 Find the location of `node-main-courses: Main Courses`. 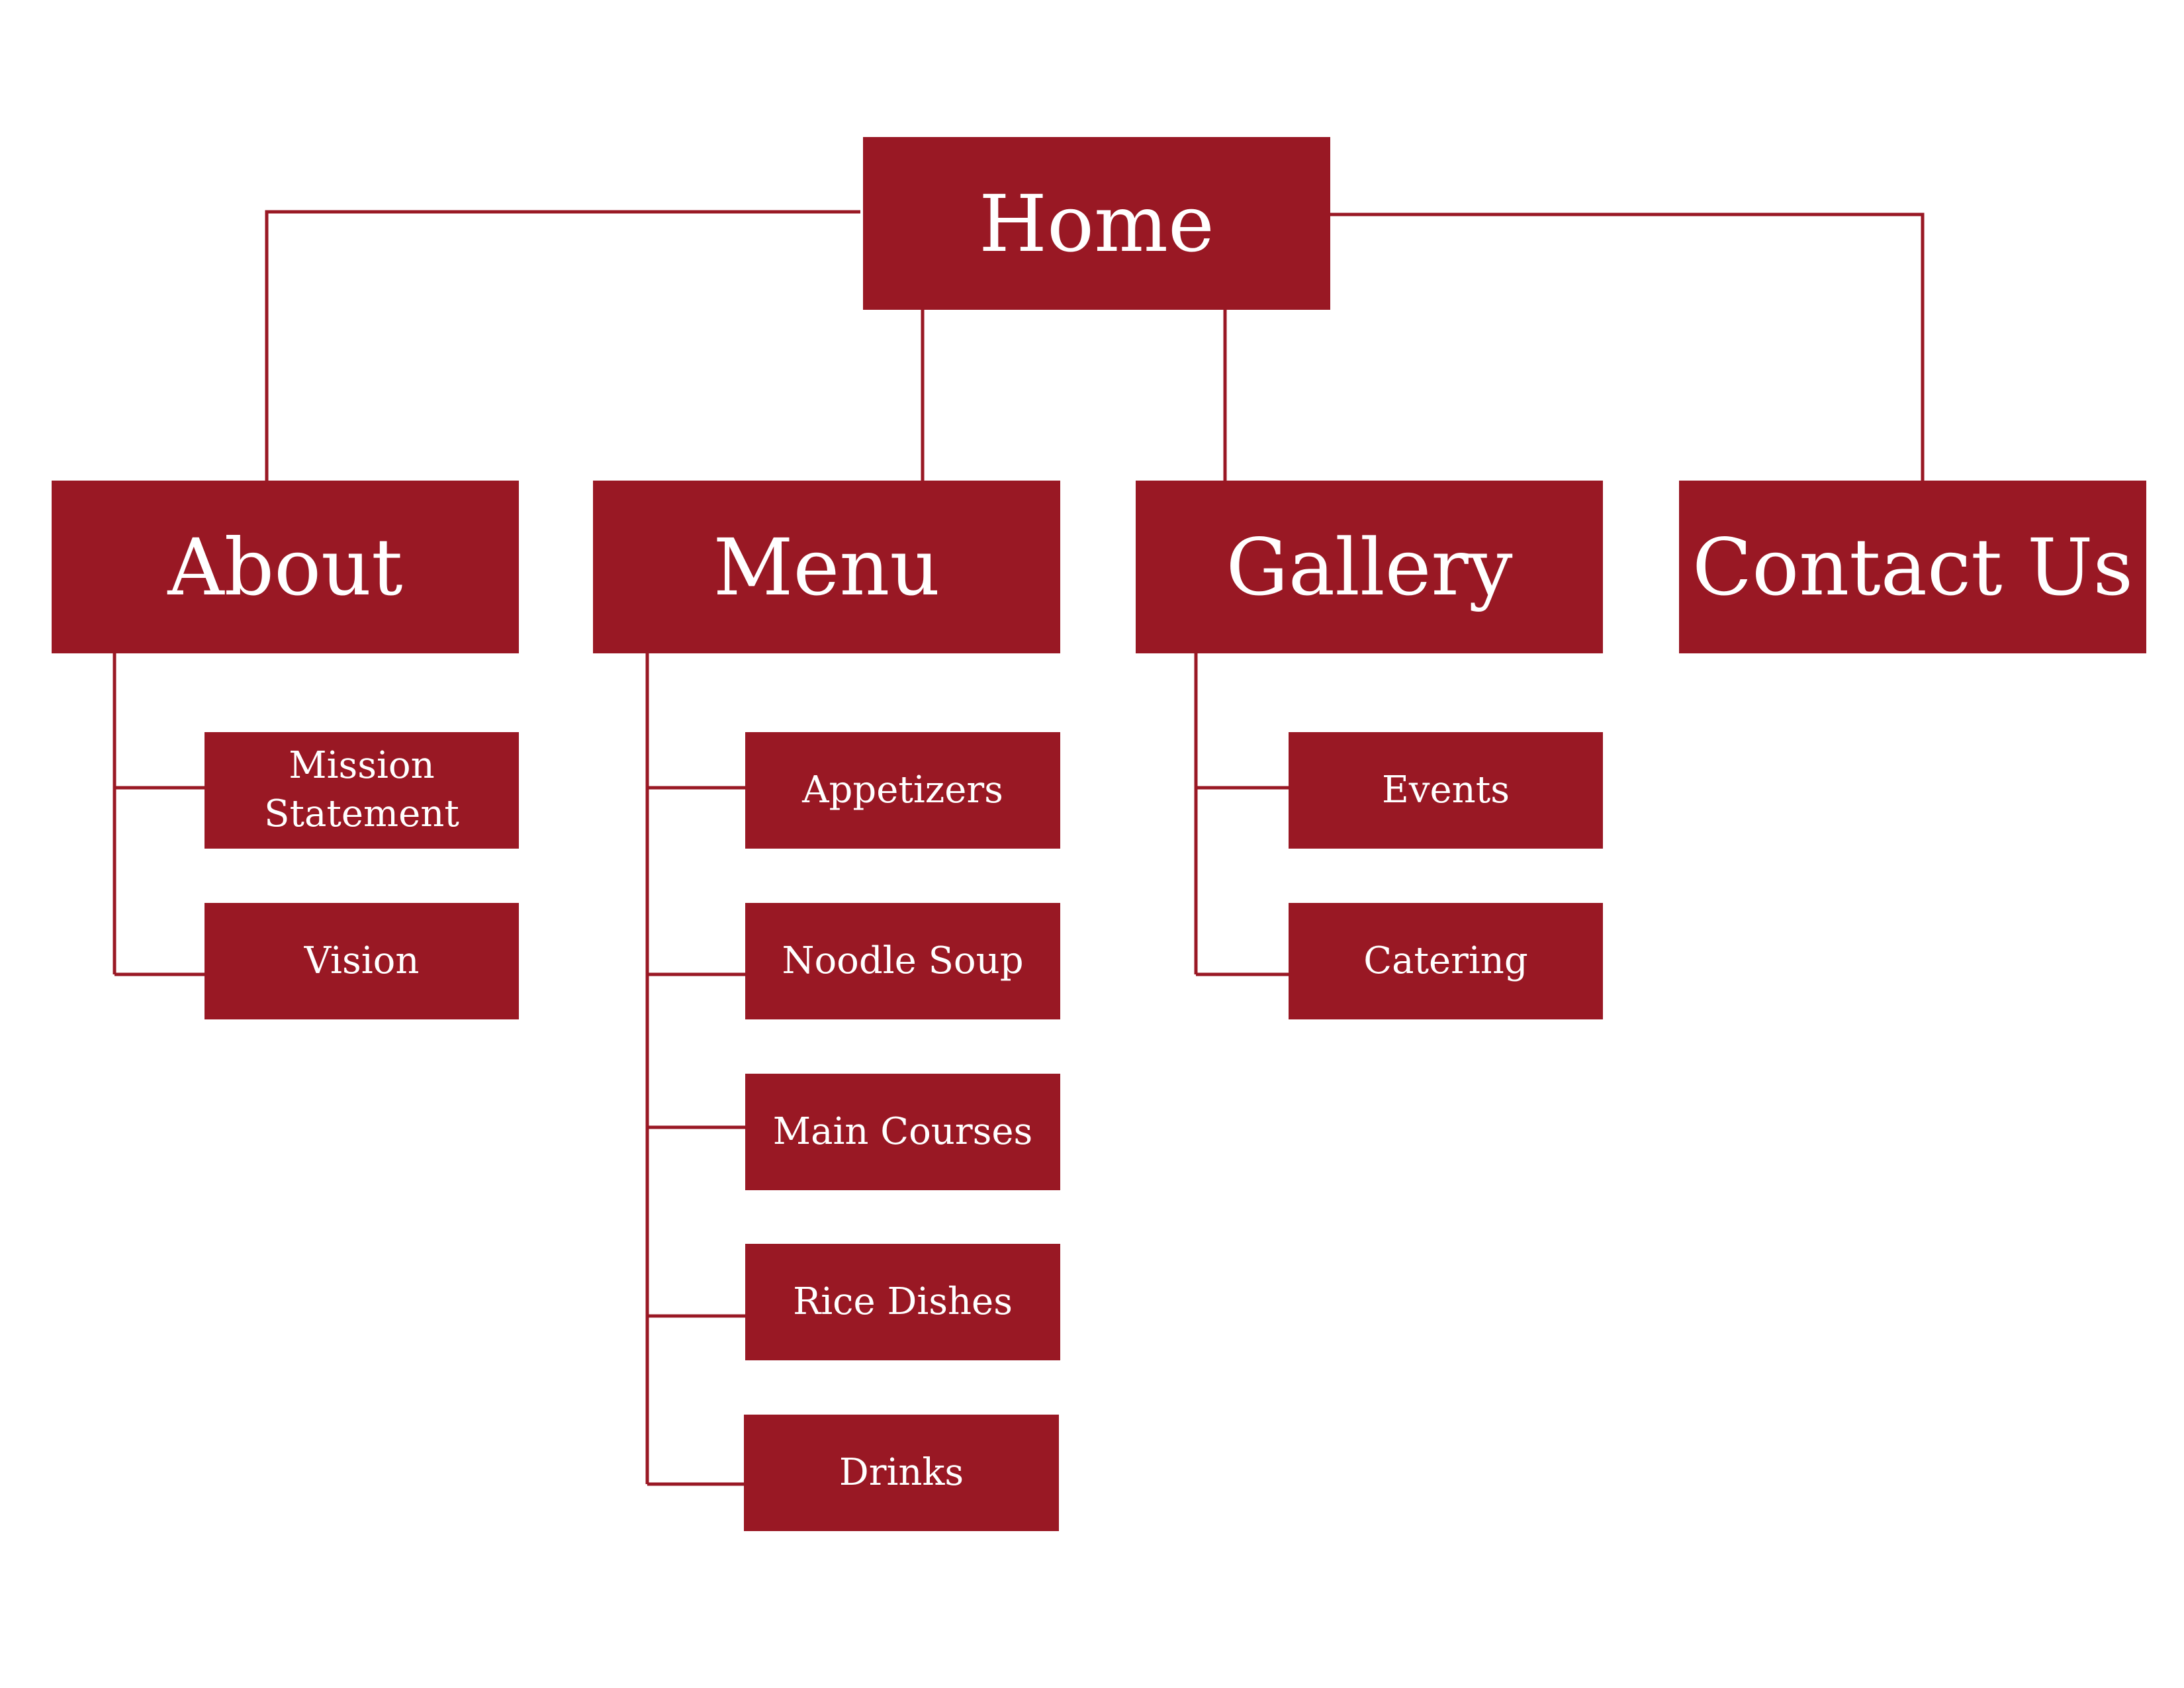

node-main-courses: Main Courses is located at coordinates (903, 1132).